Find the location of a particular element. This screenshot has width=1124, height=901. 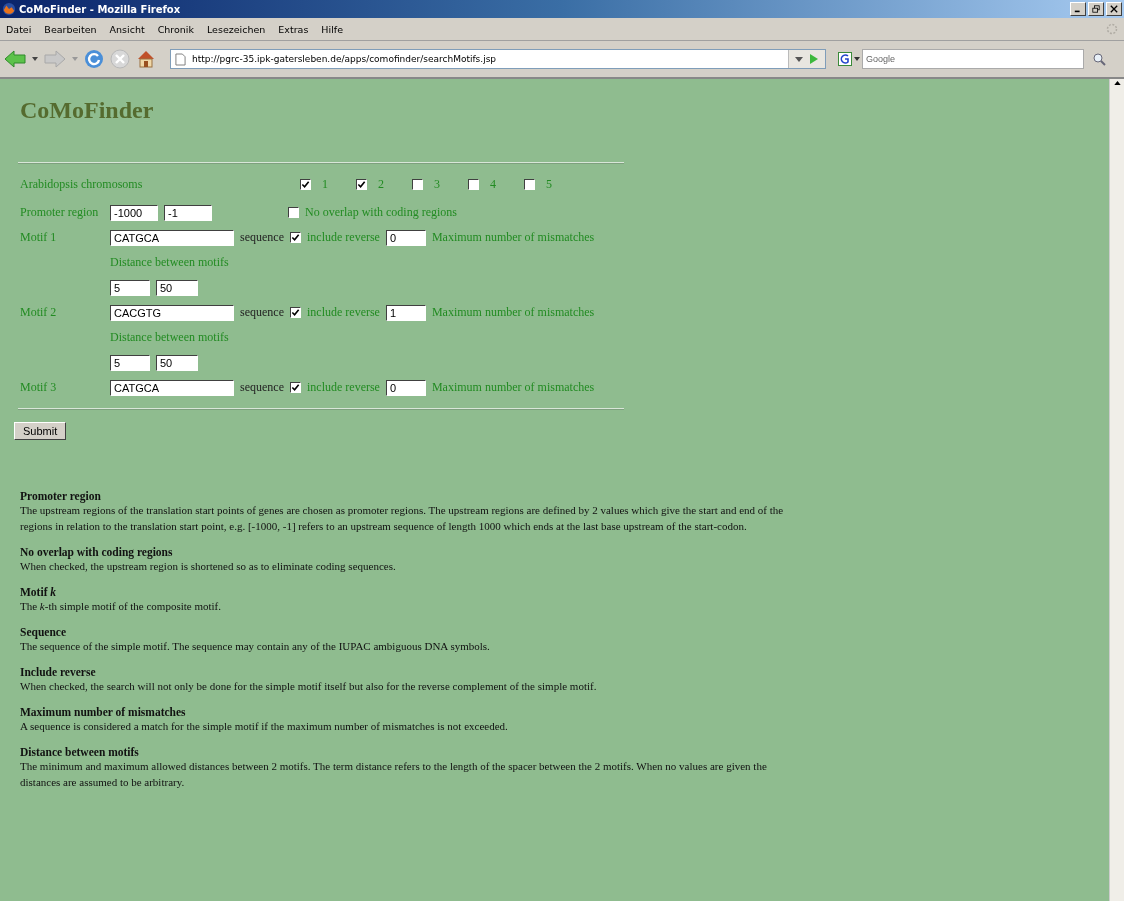

home-icon is located at coordinates (146, 59).